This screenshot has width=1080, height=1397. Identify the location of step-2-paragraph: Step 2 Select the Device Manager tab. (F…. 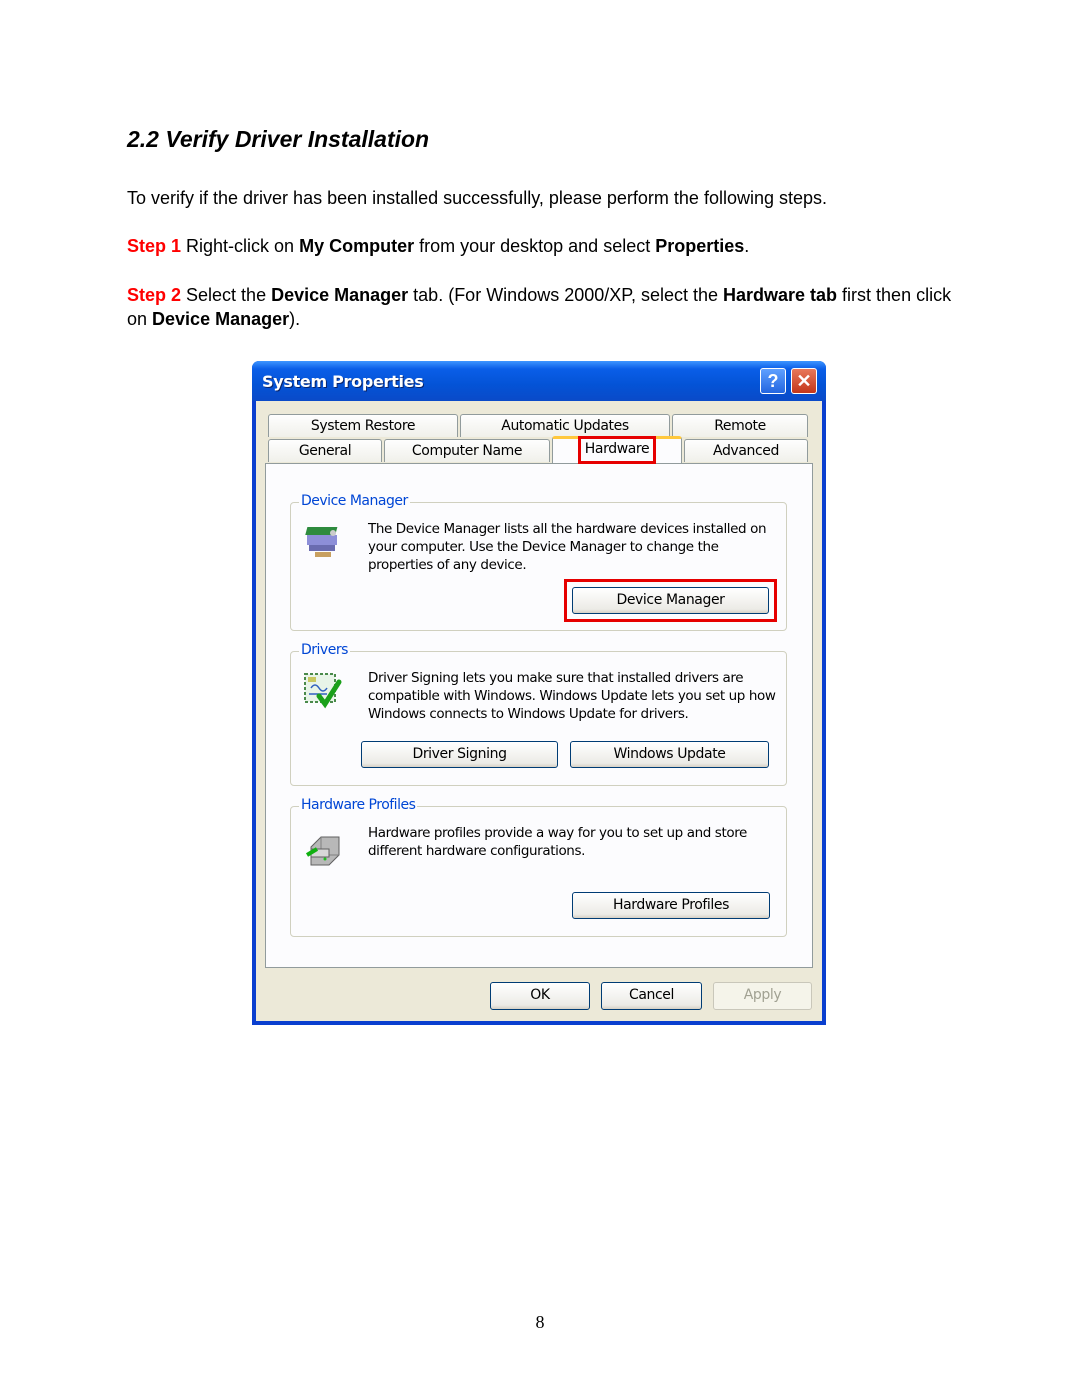
(547, 307).